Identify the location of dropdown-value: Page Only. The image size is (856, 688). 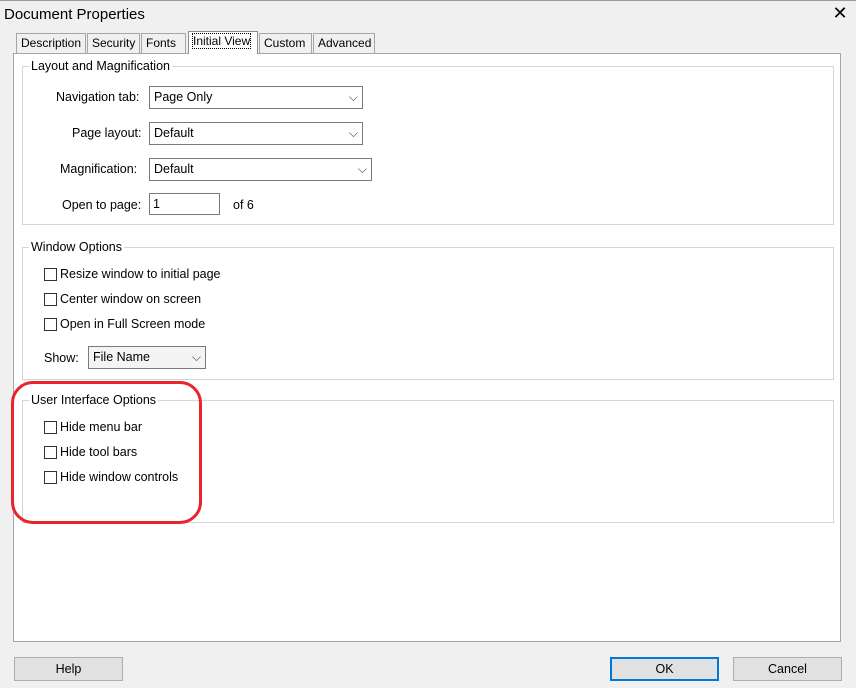
(183, 97).